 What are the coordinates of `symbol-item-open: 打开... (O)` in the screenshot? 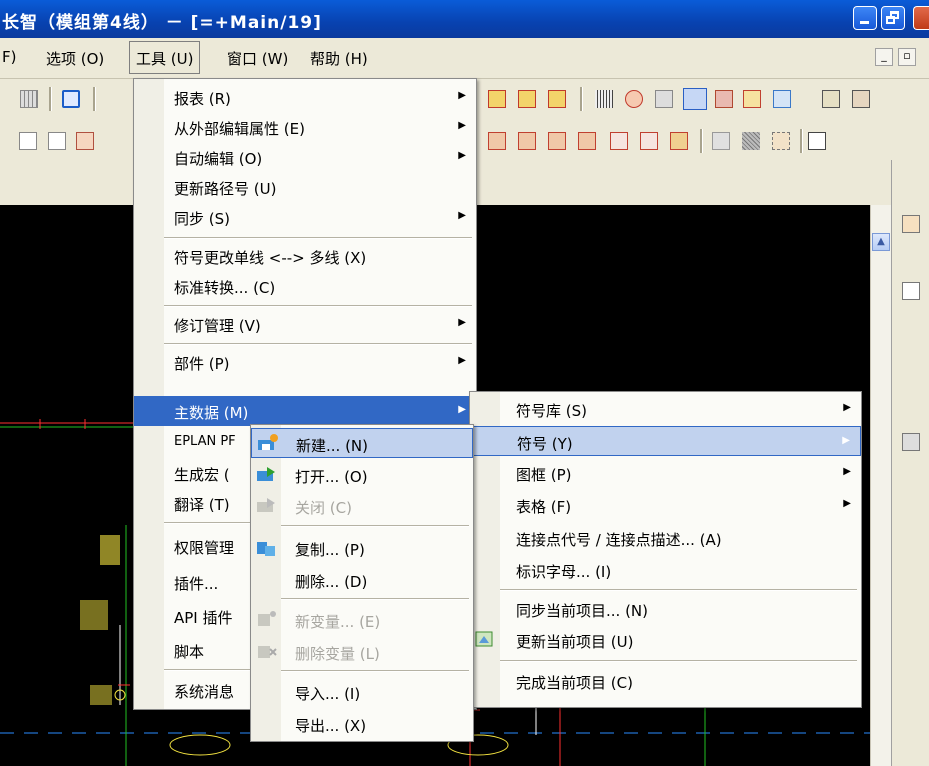 It's located at (362, 475).